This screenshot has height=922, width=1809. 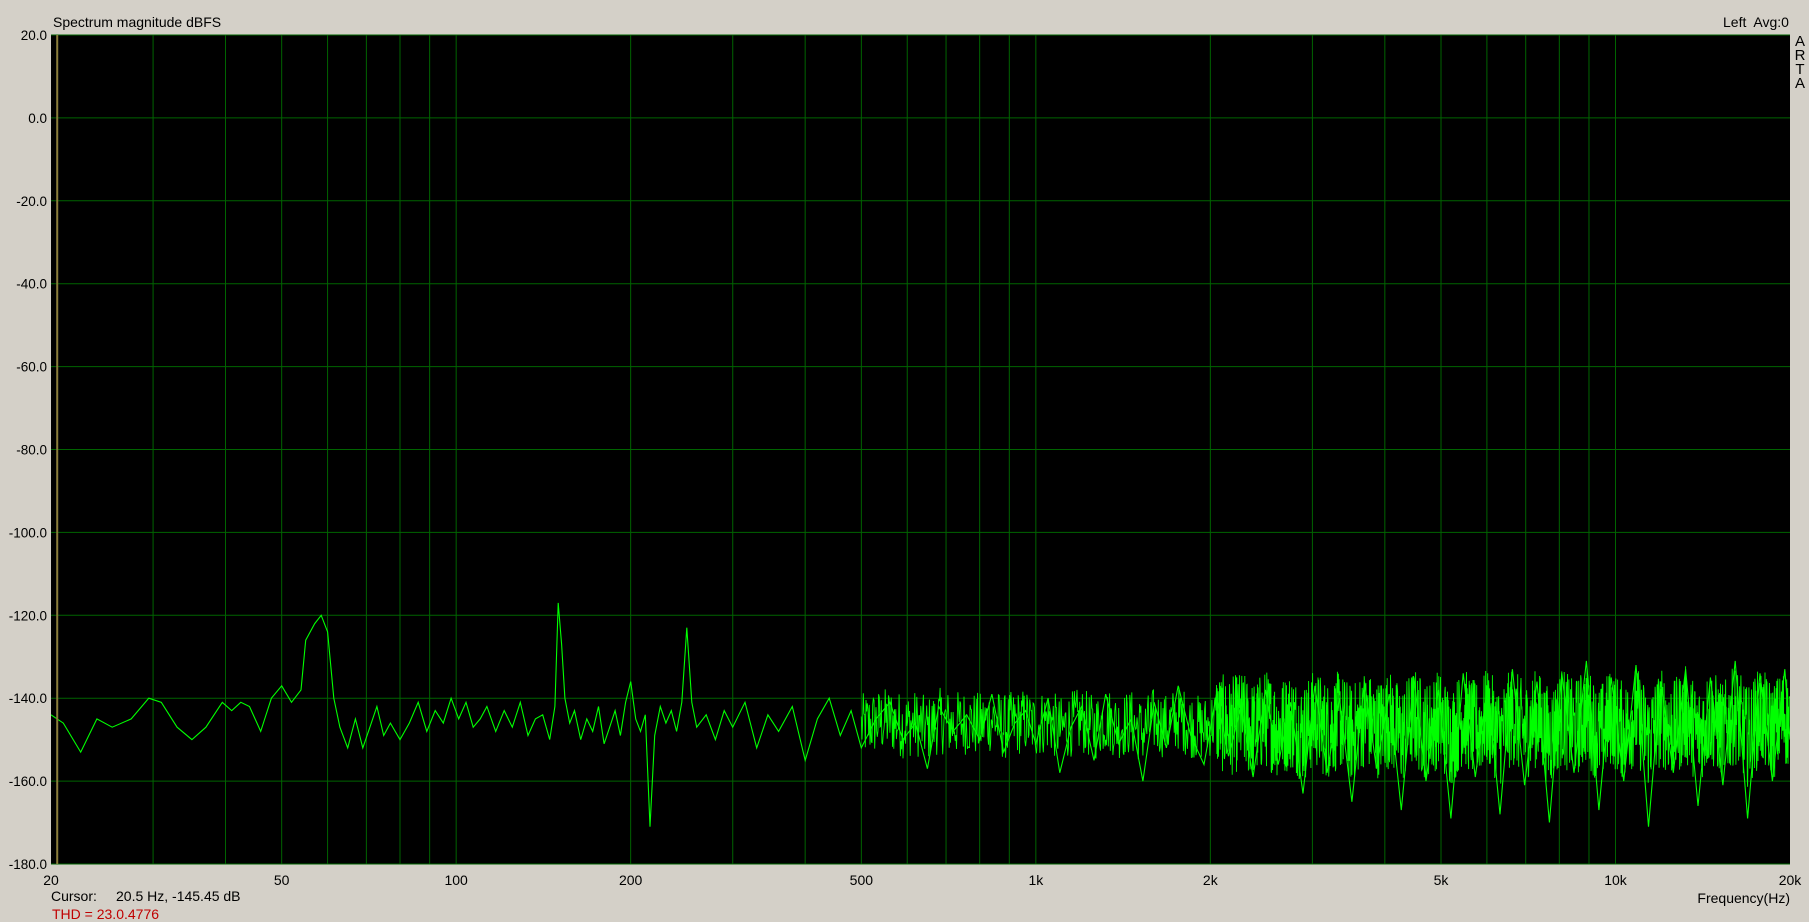 What do you see at coordinates (1036, 880) in the screenshot?
I see `x-tick-label: 1k` at bounding box center [1036, 880].